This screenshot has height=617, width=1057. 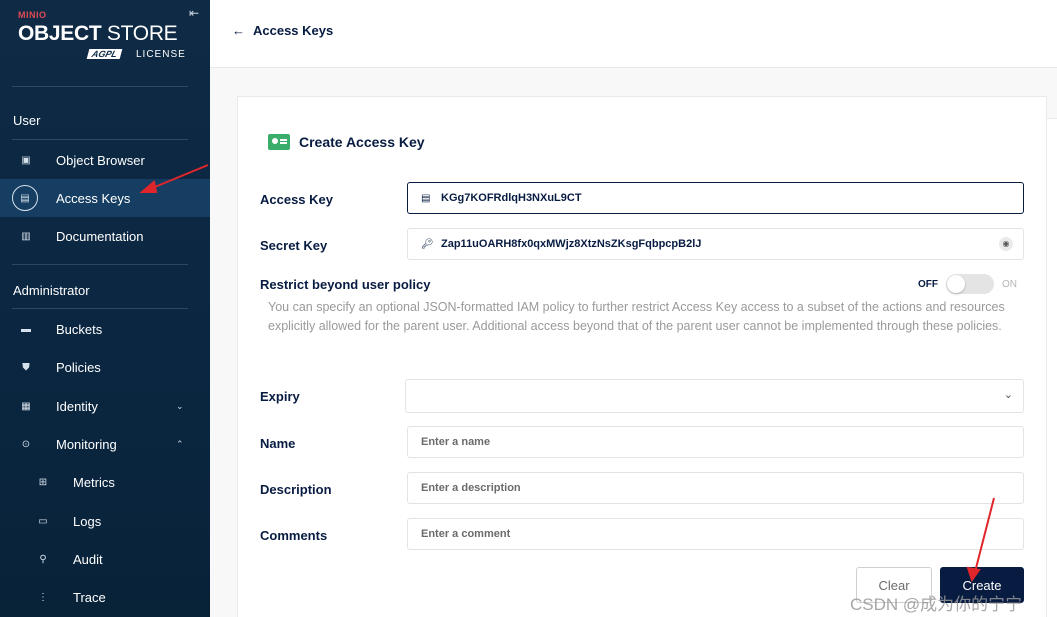 What do you see at coordinates (139, 33) in the screenshot?
I see `logo-brand-rest: STORE` at bounding box center [139, 33].